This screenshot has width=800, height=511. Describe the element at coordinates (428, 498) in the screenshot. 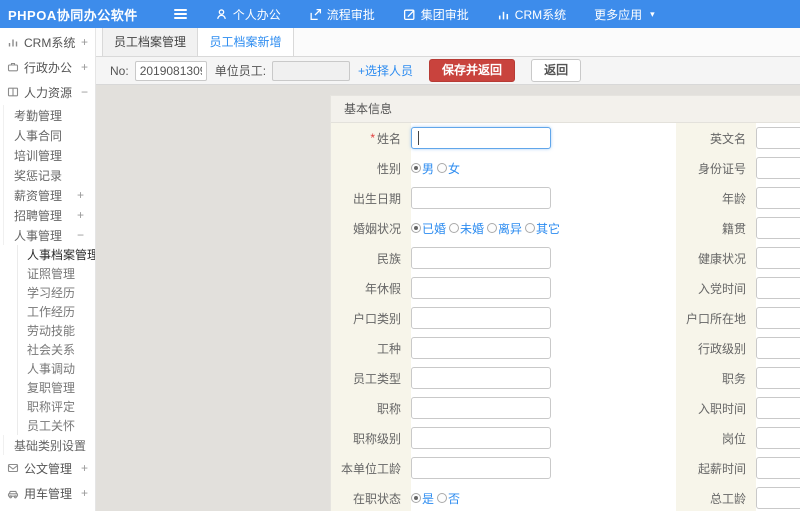

I see `radio-option-label: 是` at that location.